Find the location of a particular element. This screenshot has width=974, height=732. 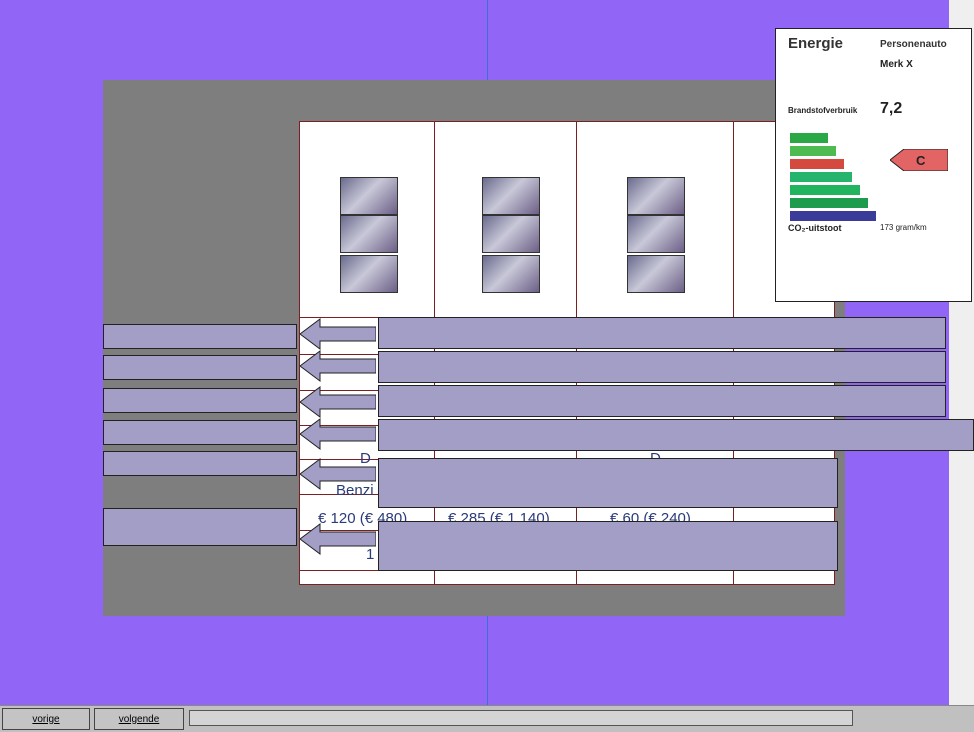

consumption-value: 7,2 is located at coordinates (891, 108).